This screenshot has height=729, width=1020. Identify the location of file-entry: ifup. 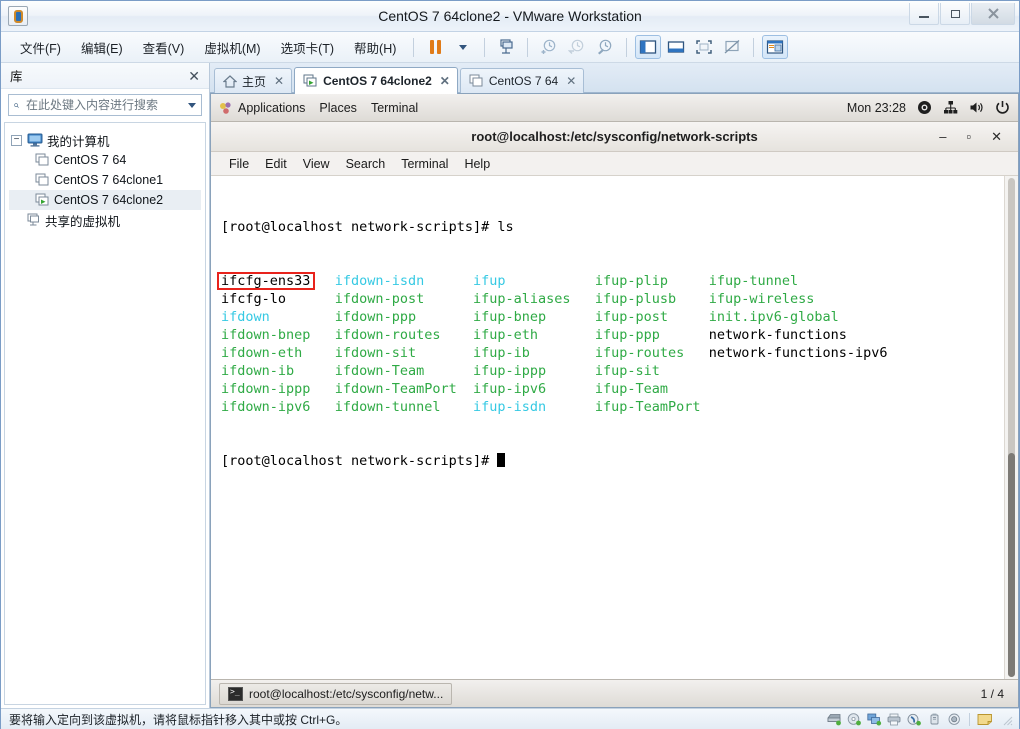
(533, 281).